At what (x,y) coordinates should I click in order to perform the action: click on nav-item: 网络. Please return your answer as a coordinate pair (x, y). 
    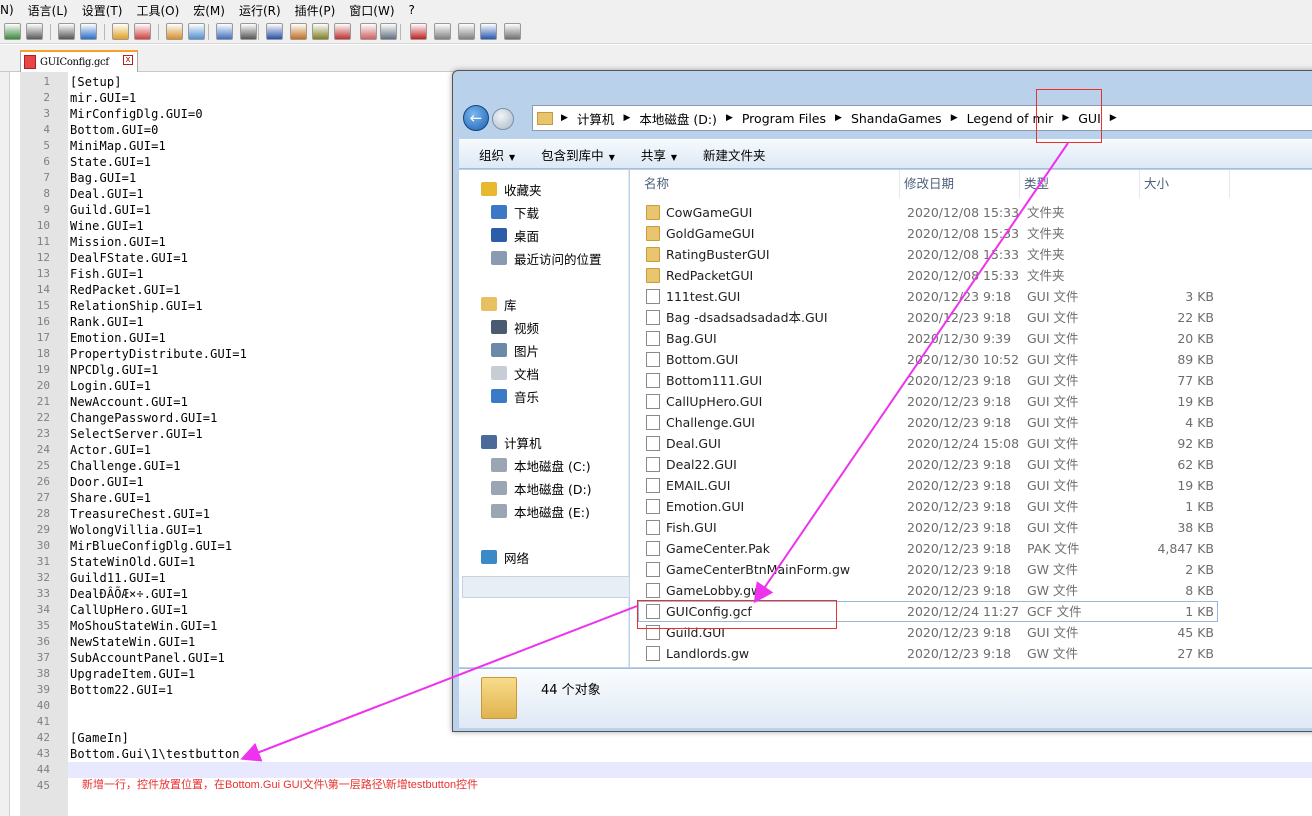
    Looking at the image, I should click on (505, 557).